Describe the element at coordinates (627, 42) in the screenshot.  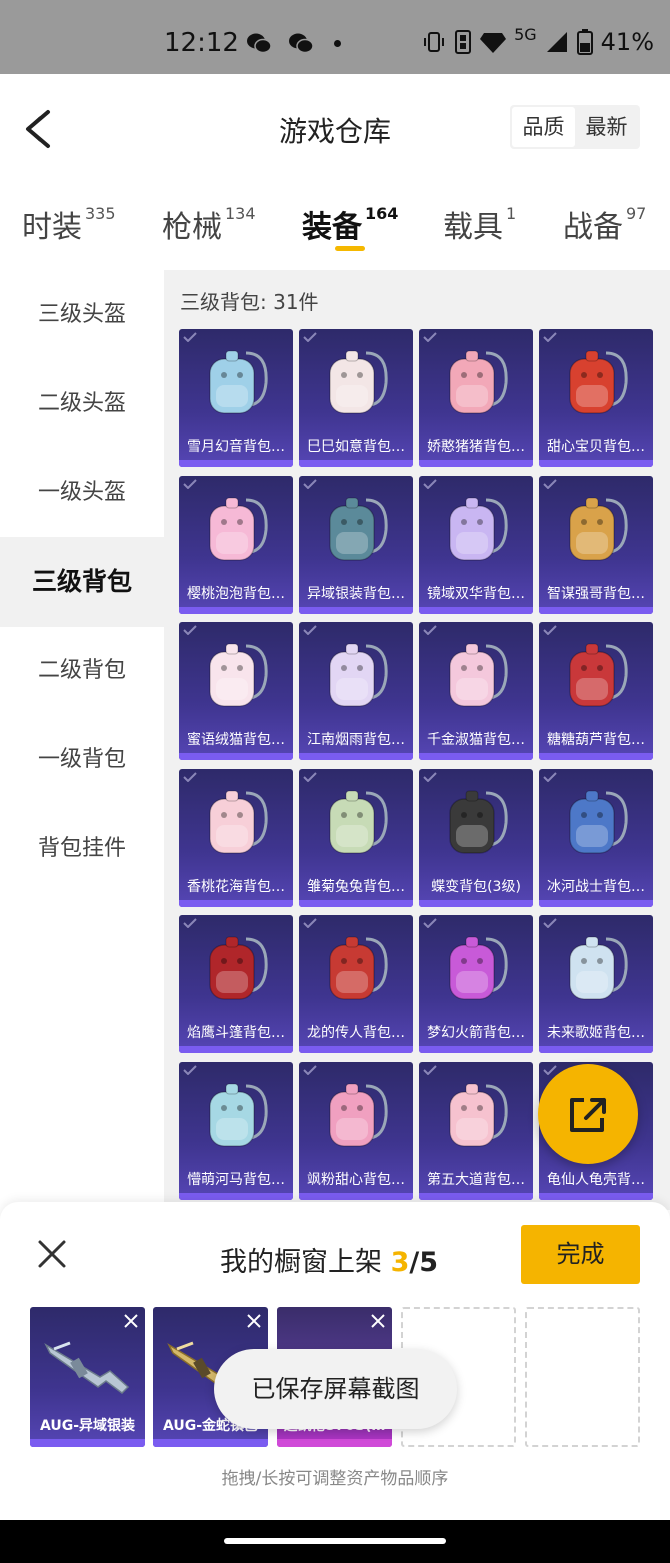
I see `battery-level: 41%` at that location.